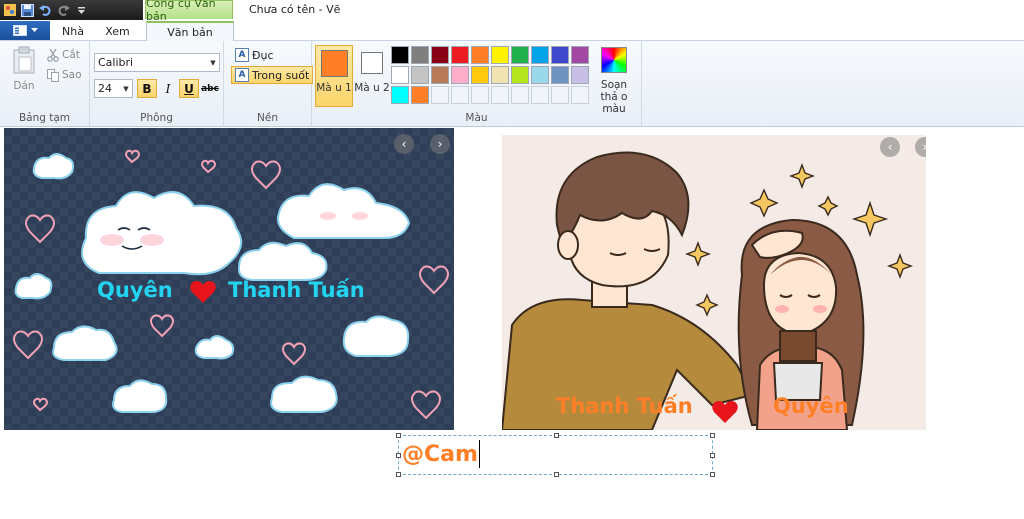 This screenshot has width=1024, height=519. Describe the element at coordinates (189, 88) in the screenshot. I see `underline-button: U` at that location.